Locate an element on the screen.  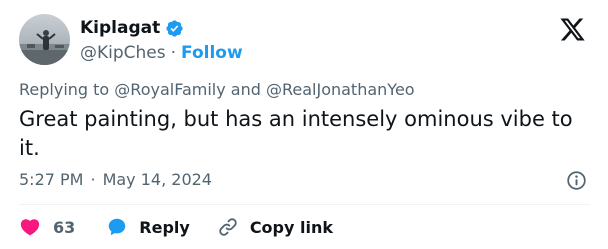
handle-row: @KipChes · Follow is located at coordinates (161, 53).